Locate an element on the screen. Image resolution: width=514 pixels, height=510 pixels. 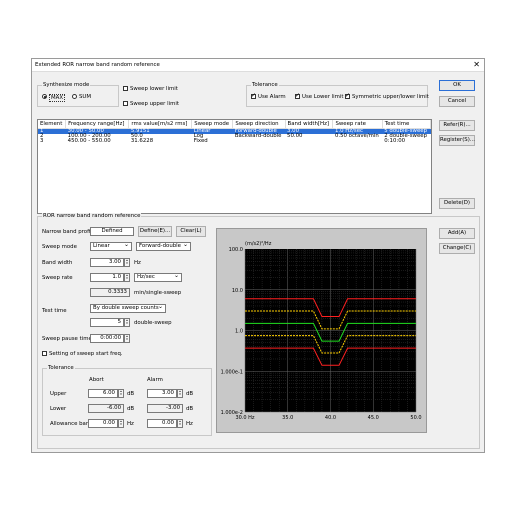
abort-lower-unit: dB is located at coordinates (131, 409).